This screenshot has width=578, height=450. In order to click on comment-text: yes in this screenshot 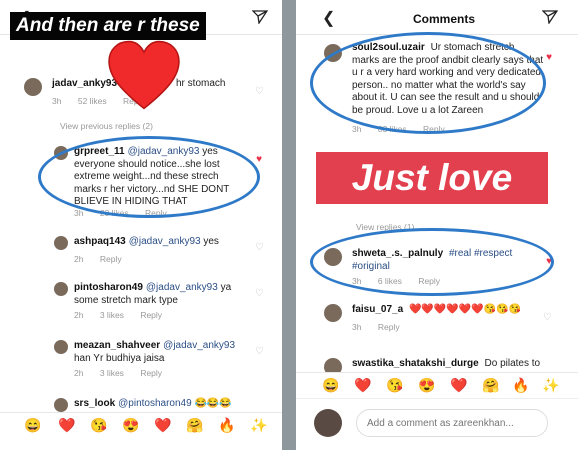, I will do `click(211, 241)`.